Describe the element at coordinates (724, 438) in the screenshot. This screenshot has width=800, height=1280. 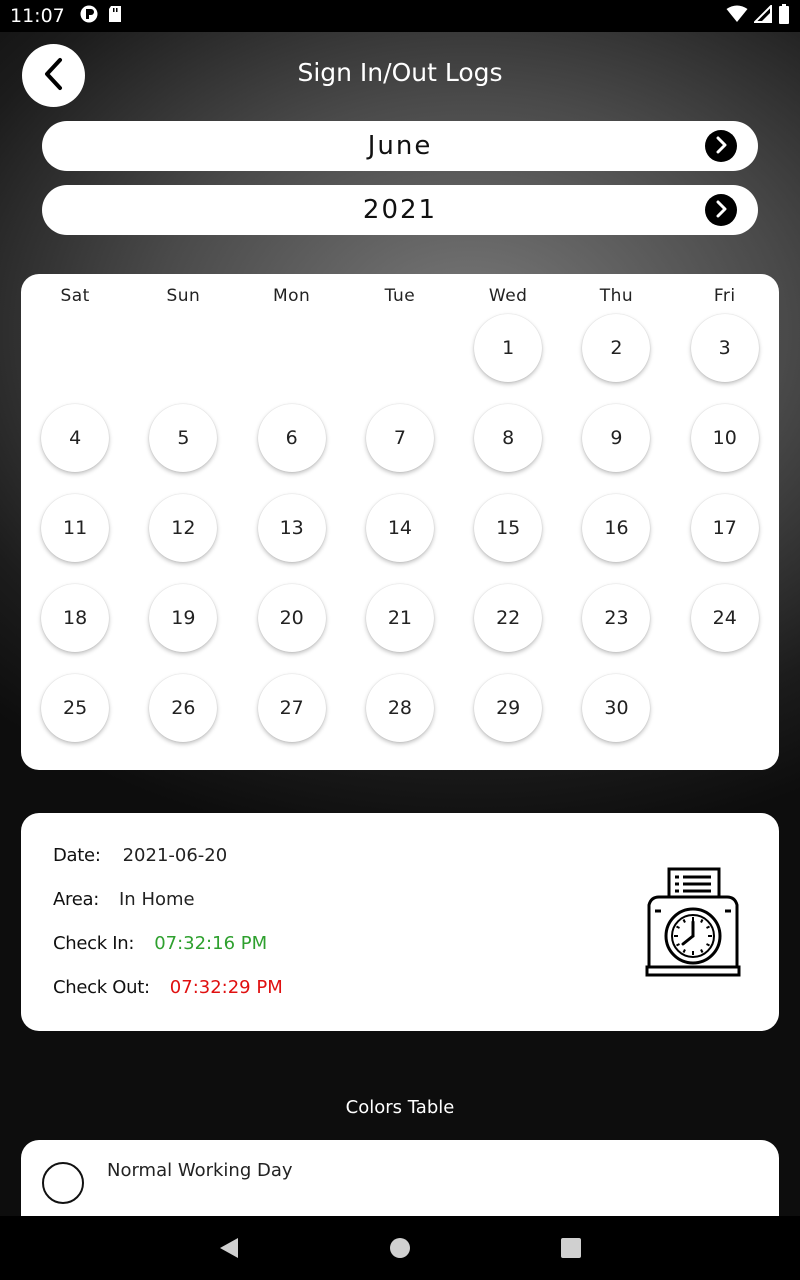
I see `calendar-day-button: 10` at that location.